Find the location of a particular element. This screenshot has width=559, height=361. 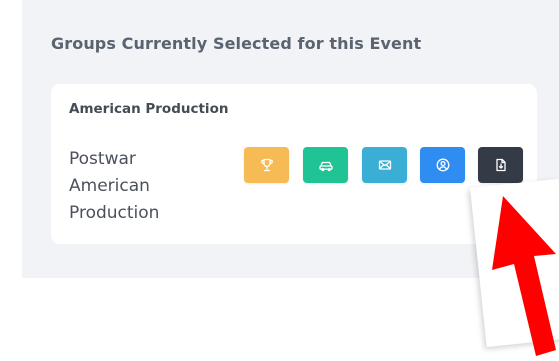

arrow-shape is located at coordinates (524, 276).